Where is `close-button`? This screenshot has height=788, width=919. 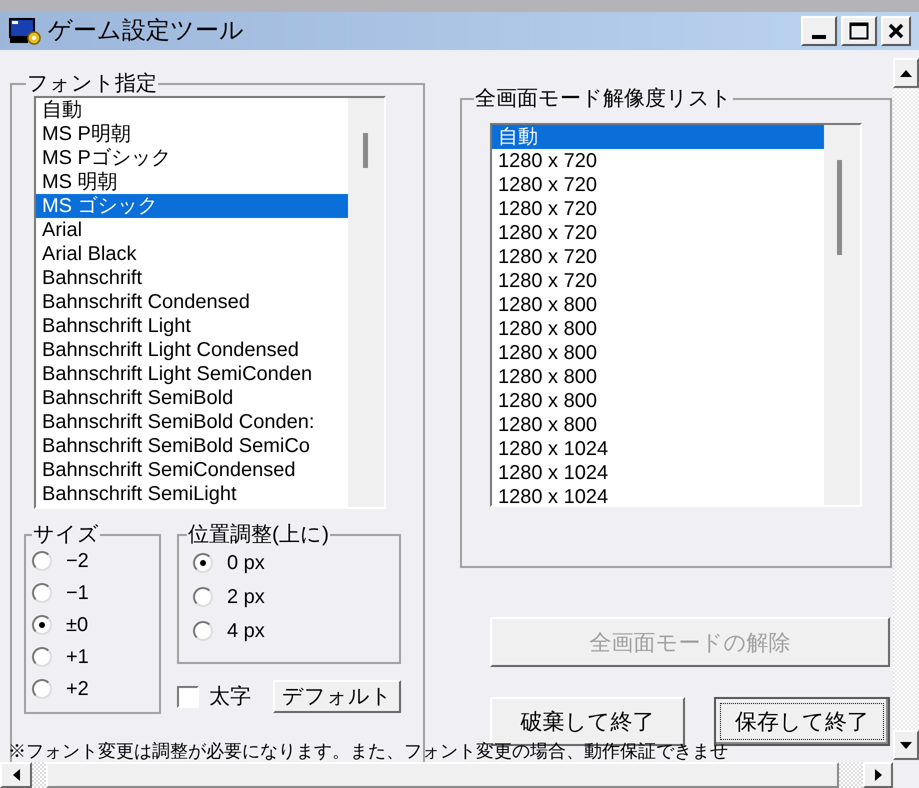
close-button is located at coordinates (896, 31).